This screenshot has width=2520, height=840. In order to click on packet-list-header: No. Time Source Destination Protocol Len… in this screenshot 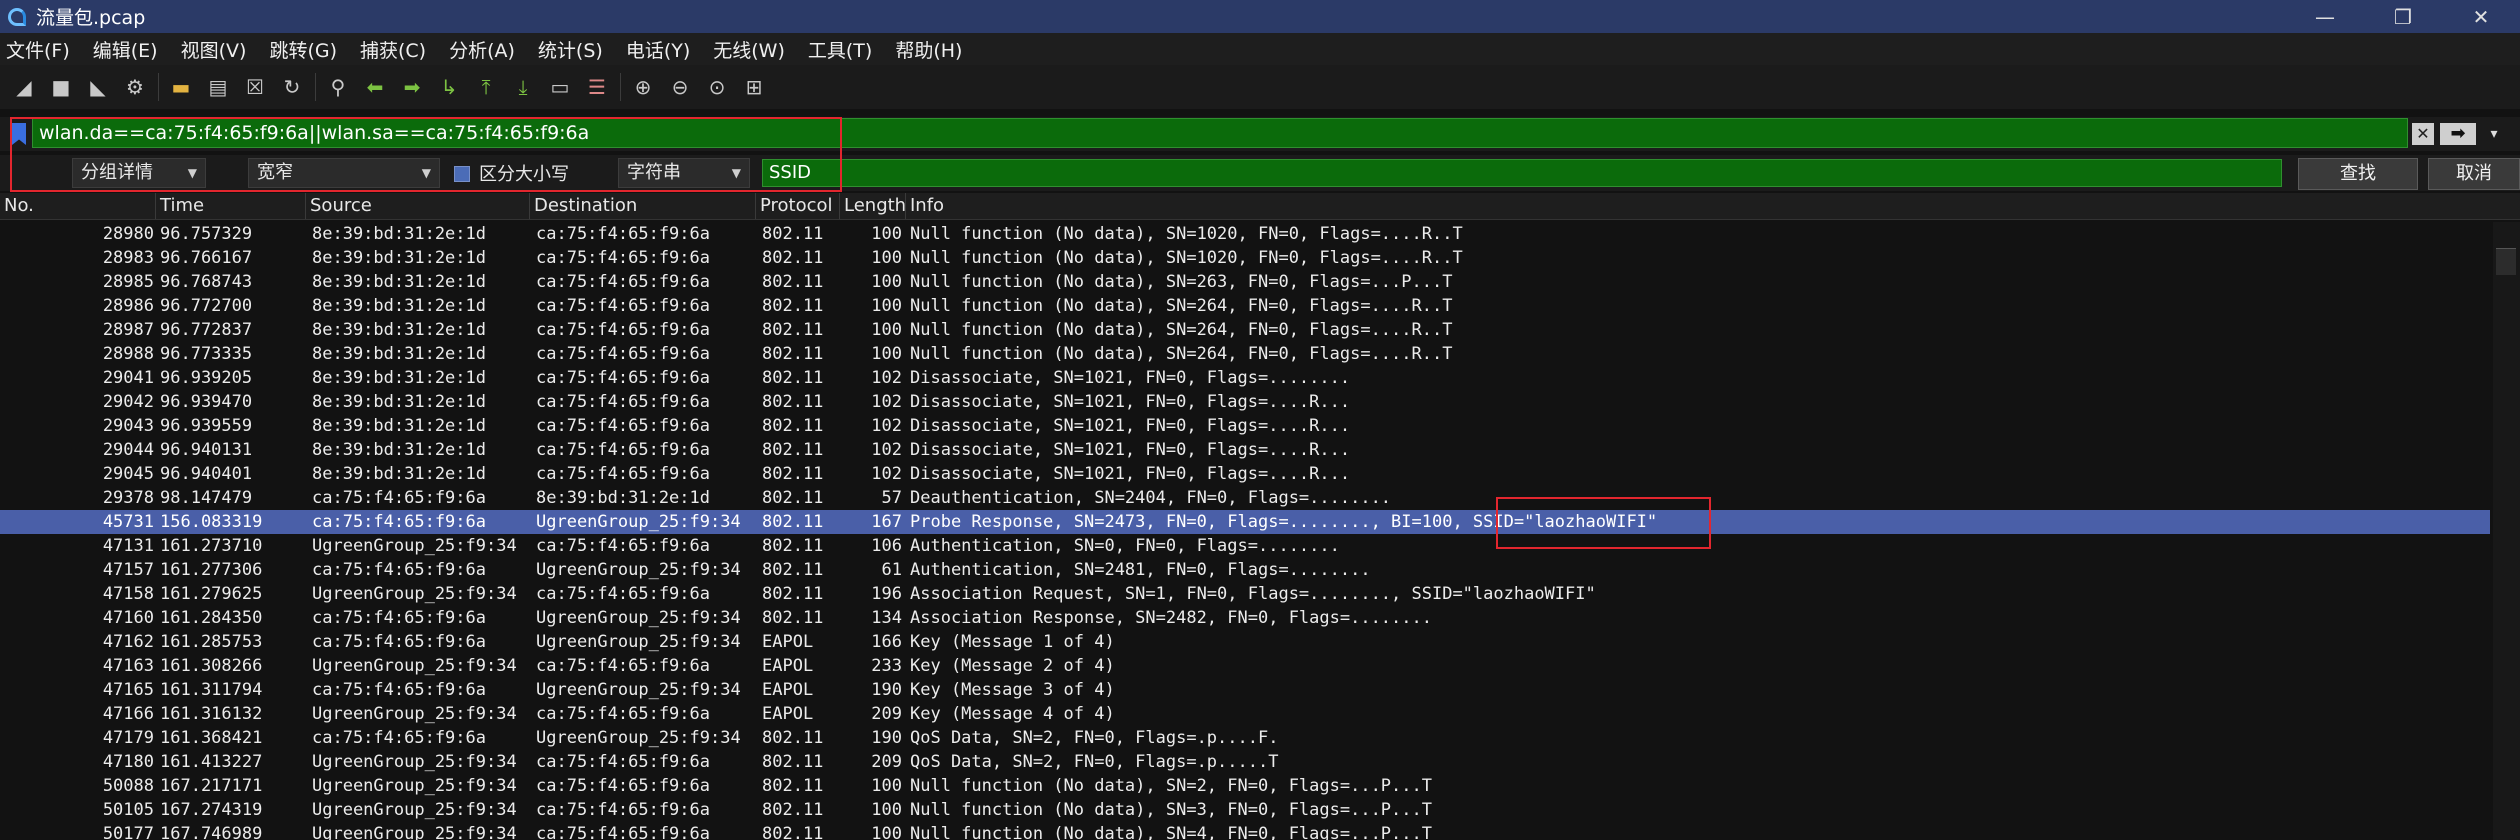, I will do `click(1260, 206)`.